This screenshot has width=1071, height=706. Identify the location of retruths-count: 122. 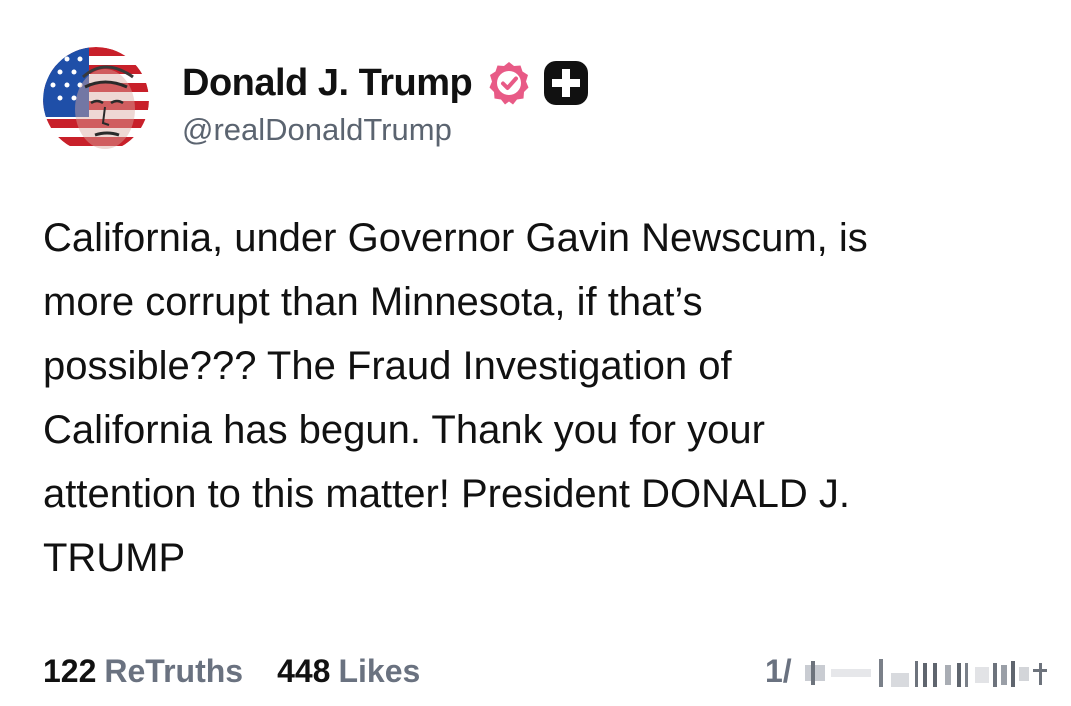
(70, 670).